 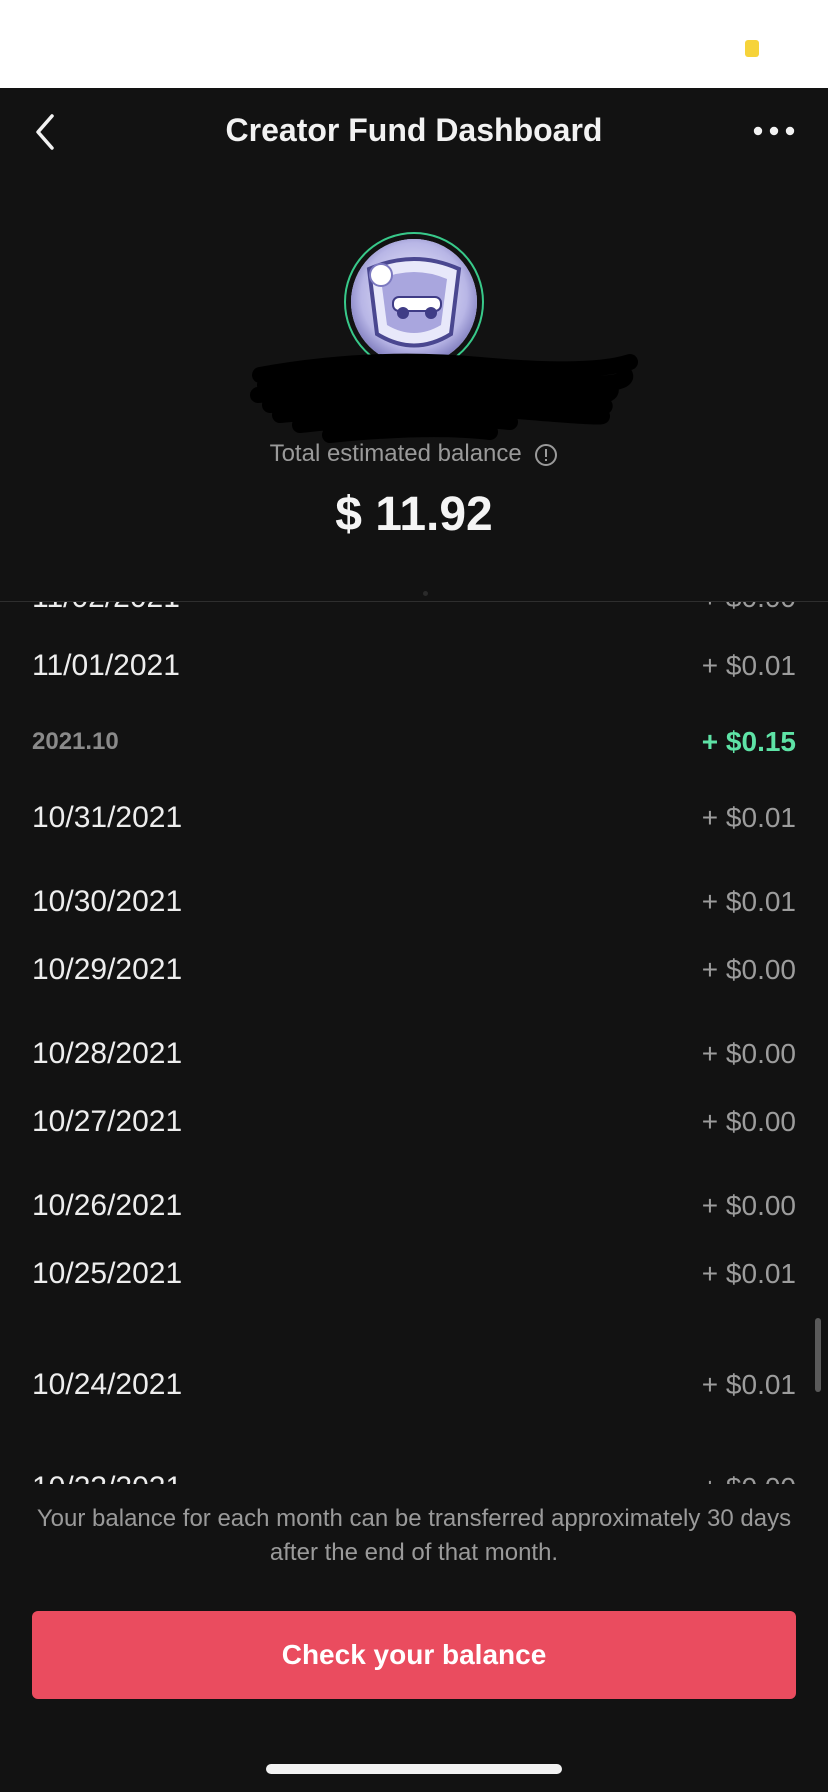 What do you see at coordinates (414, 1122) in the screenshot?
I see `list-item: 10/27/2021 + $0.00` at bounding box center [414, 1122].